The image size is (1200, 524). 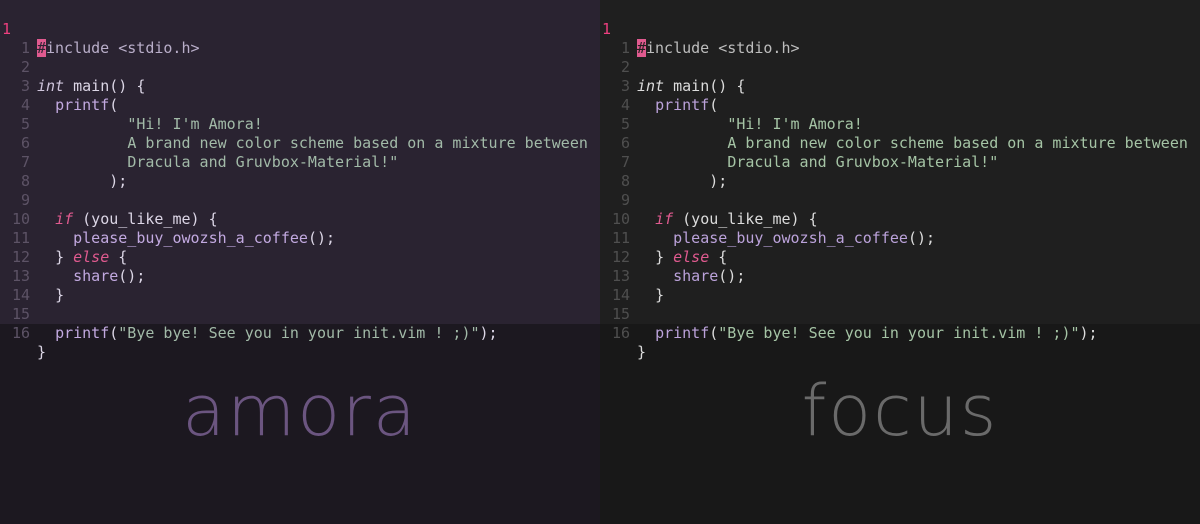 I want to click on focus-theme-title: focus, so click(x=900, y=411).